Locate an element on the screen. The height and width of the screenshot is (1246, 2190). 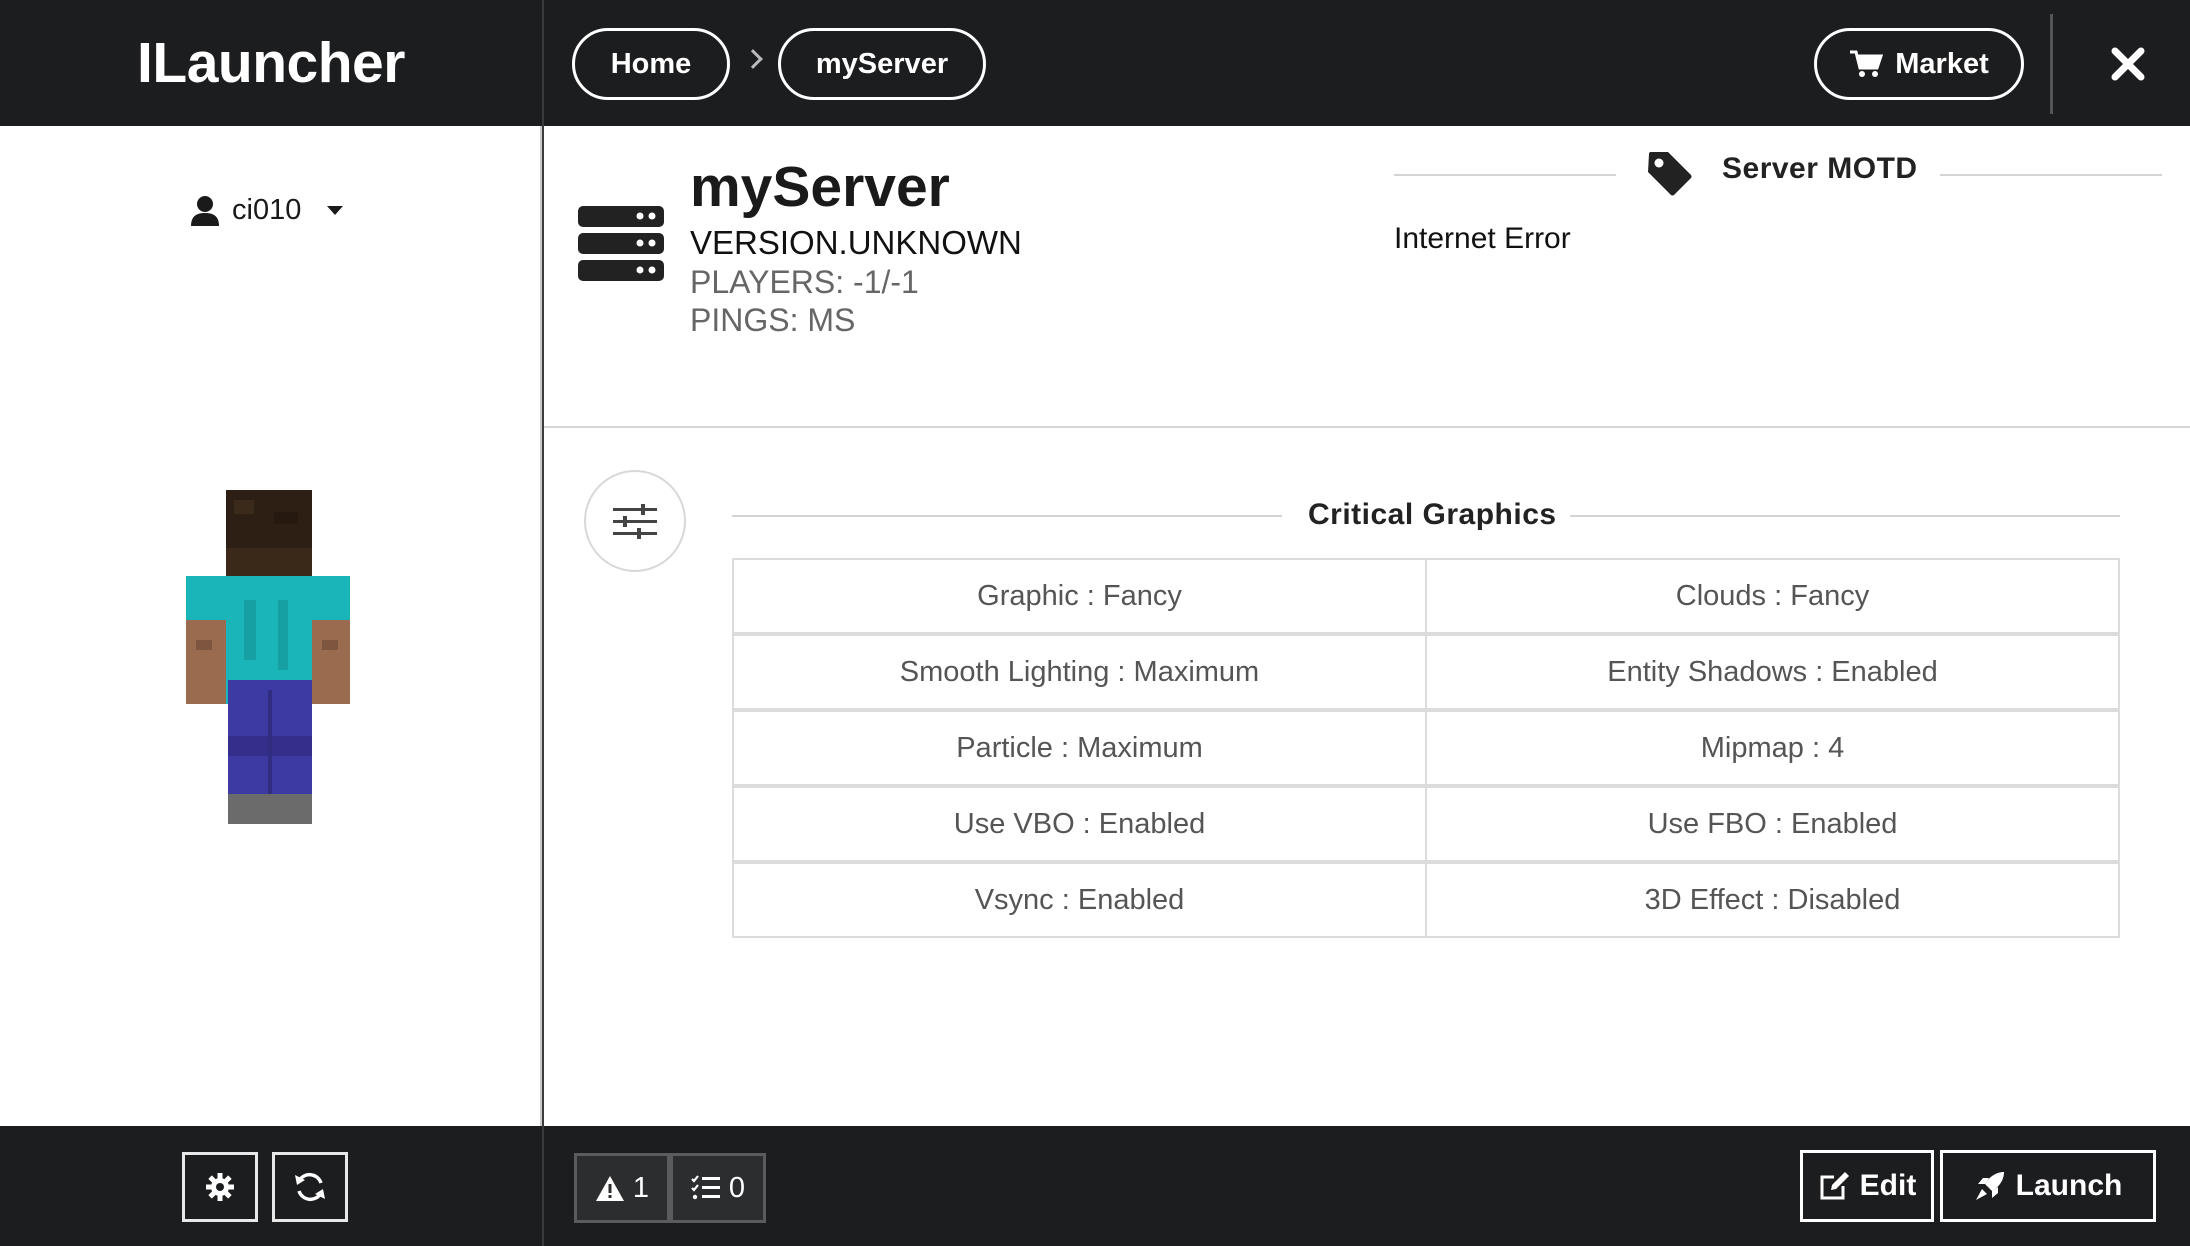
username: ci010 is located at coordinates (267, 210).